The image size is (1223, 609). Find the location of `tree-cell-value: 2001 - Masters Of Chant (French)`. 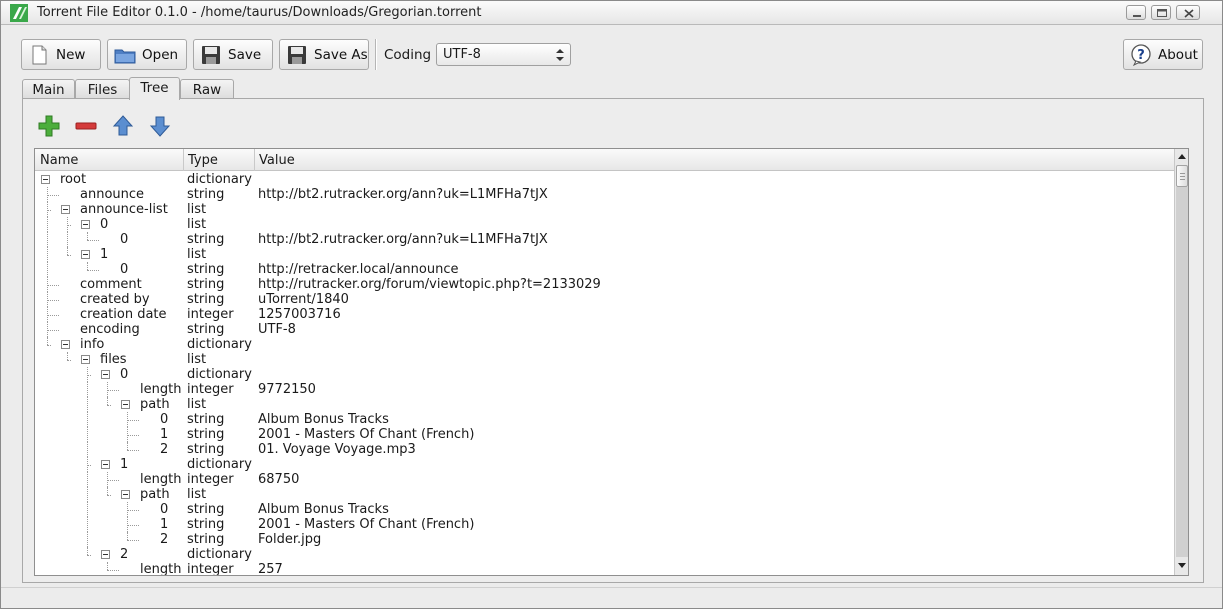

tree-cell-value: 2001 - Masters Of Chant (French) is located at coordinates (366, 524).